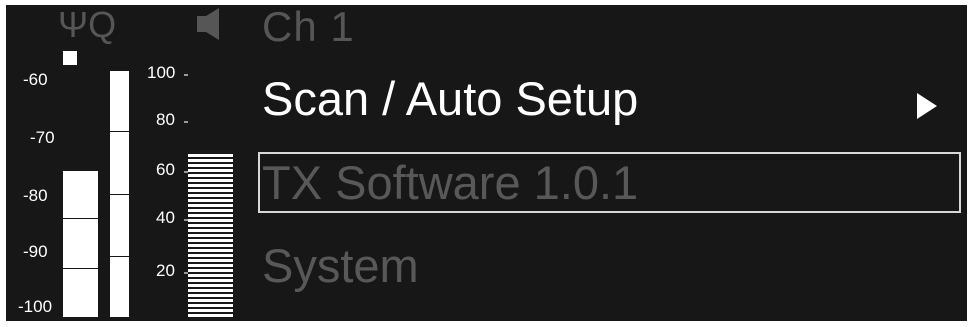 Image resolution: width=973 pixels, height=327 pixels. What do you see at coordinates (35, 251) in the screenshot?
I see `af-scale-label: -90` at bounding box center [35, 251].